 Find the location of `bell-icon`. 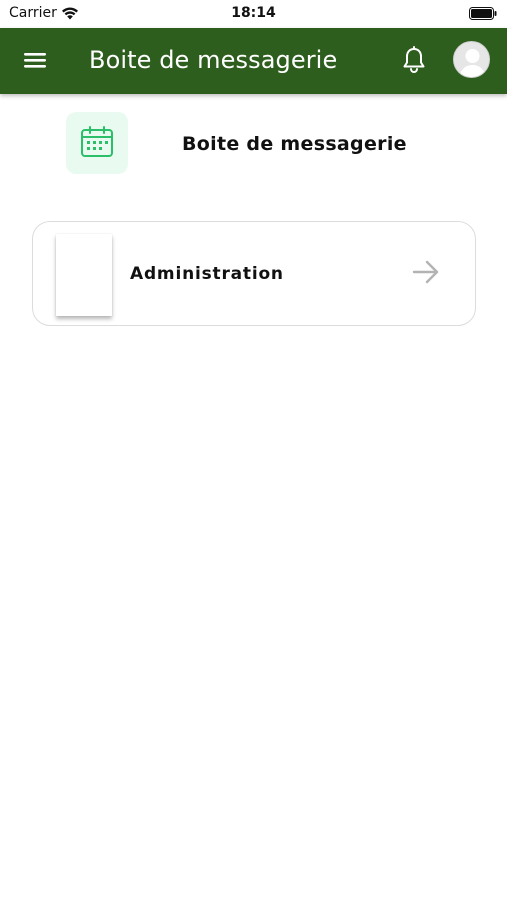

bell-icon is located at coordinates (414, 60).